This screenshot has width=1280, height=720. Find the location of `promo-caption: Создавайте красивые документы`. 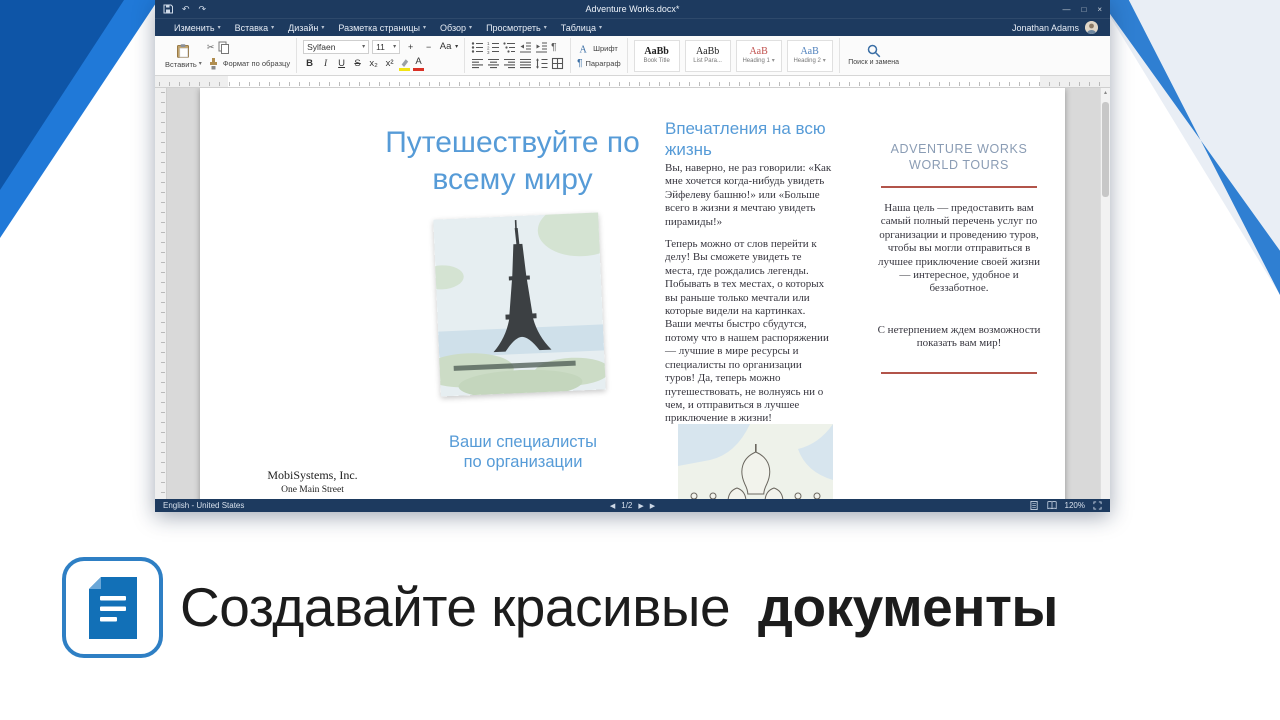

promo-caption: Создавайте красивые документы is located at coordinates (619, 607).